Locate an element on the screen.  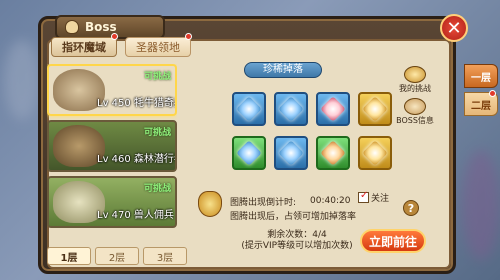
follow-label: 关注 is located at coordinates (380, 199).